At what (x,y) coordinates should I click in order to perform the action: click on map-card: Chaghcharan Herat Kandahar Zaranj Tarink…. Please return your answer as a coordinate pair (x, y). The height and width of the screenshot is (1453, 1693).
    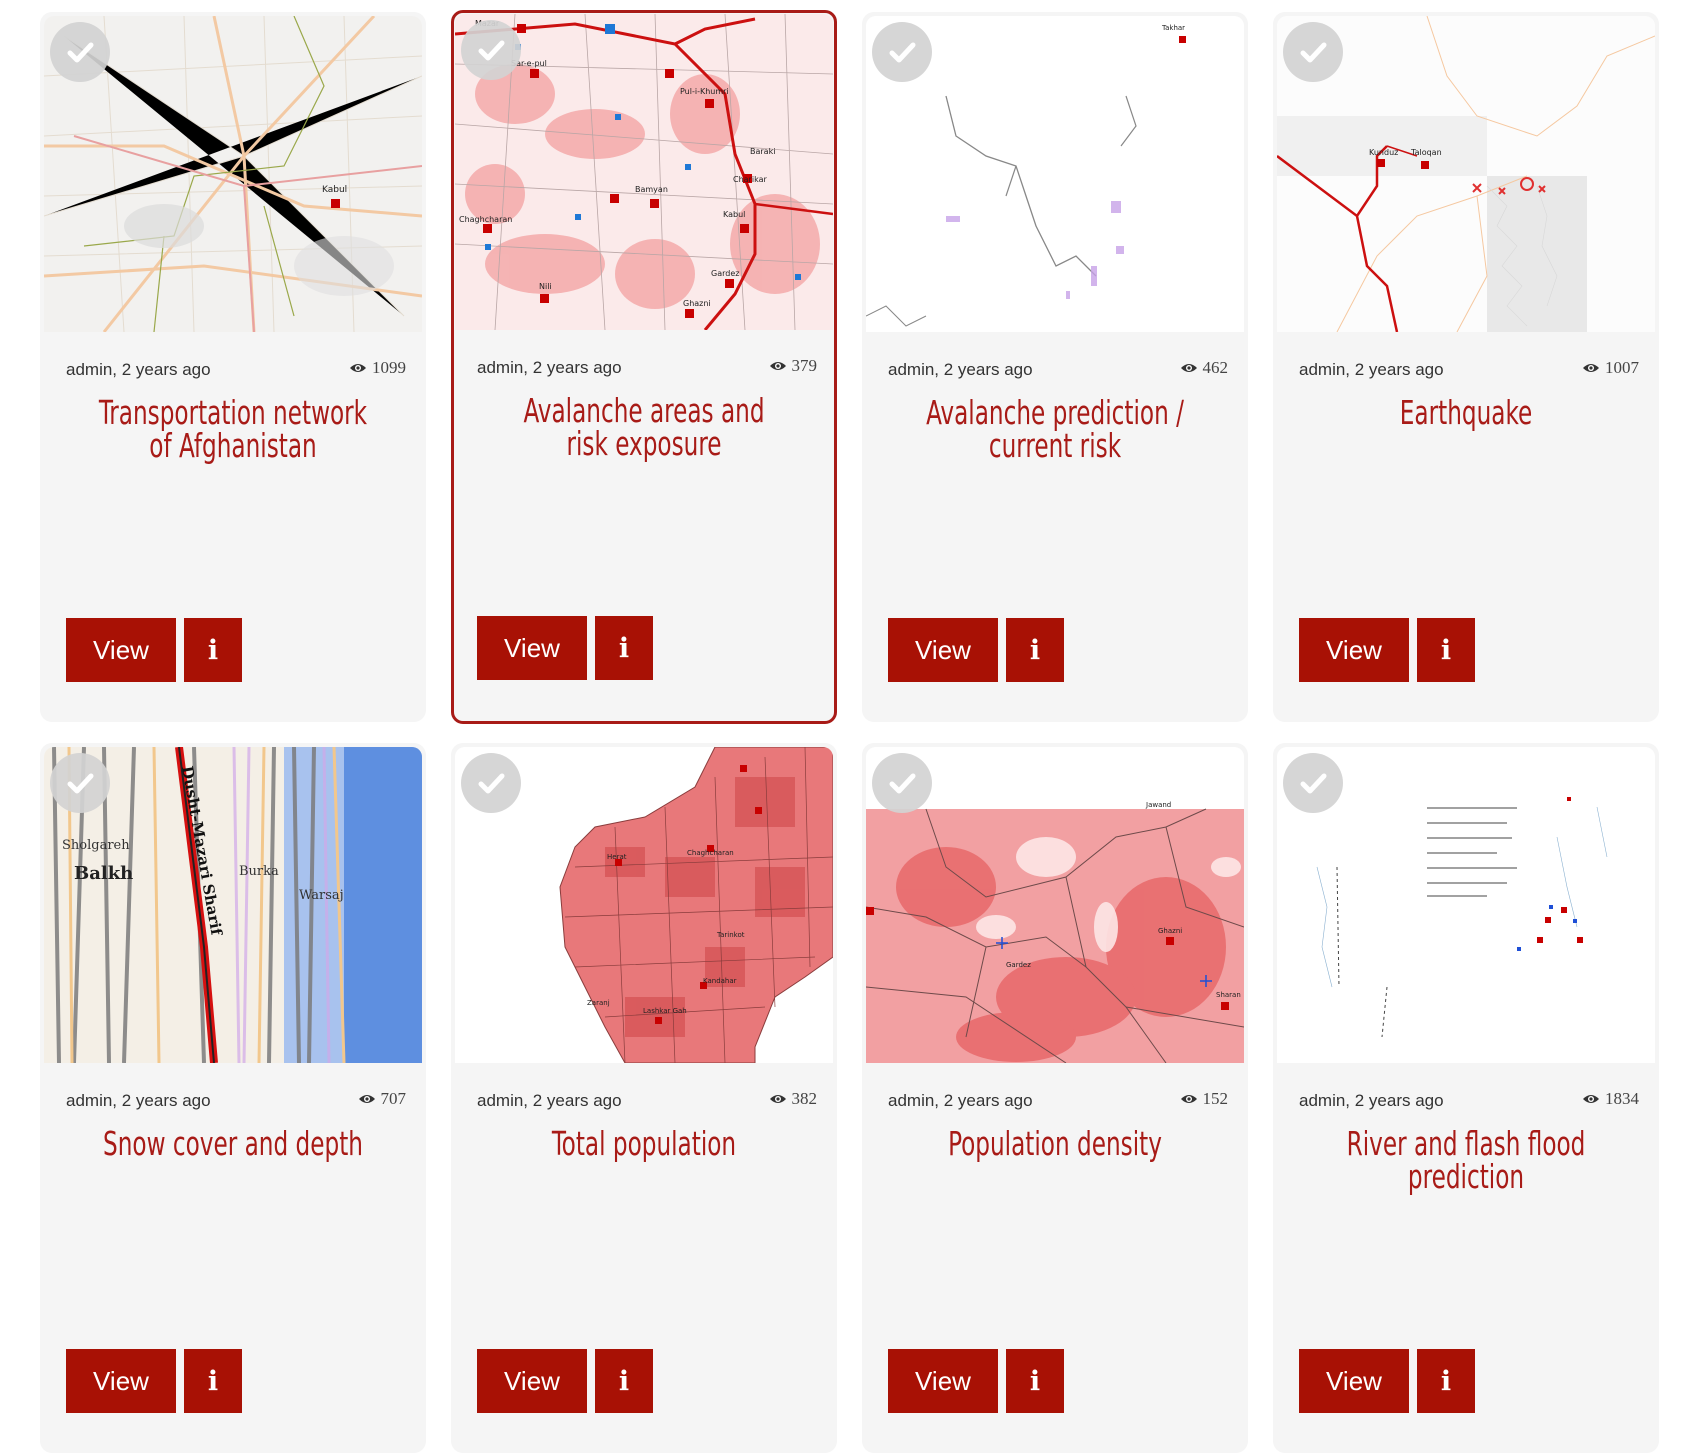
    Looking at the image, I should click on (644, 1098).